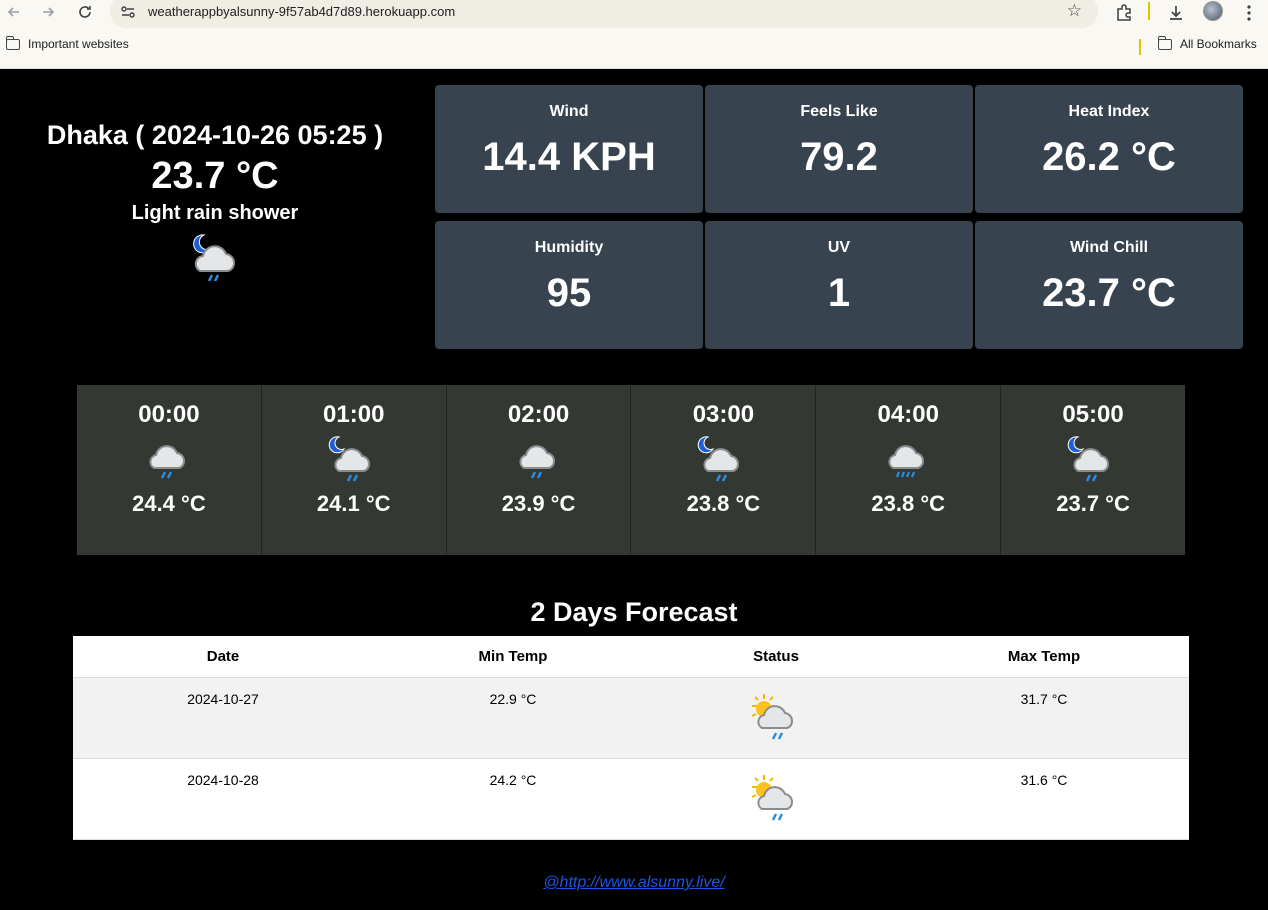  I want to click on stat-humidity: Humidity 95, so click(569, 285).